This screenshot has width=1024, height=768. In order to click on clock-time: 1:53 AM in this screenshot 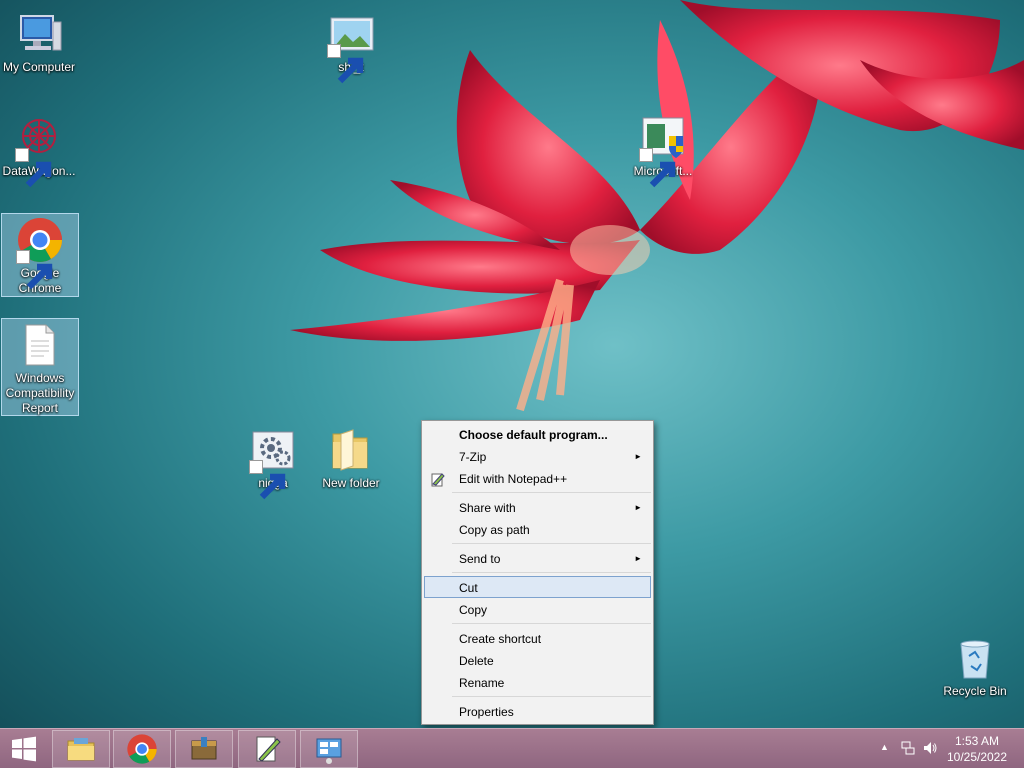, I will do `click(977, 741)`.